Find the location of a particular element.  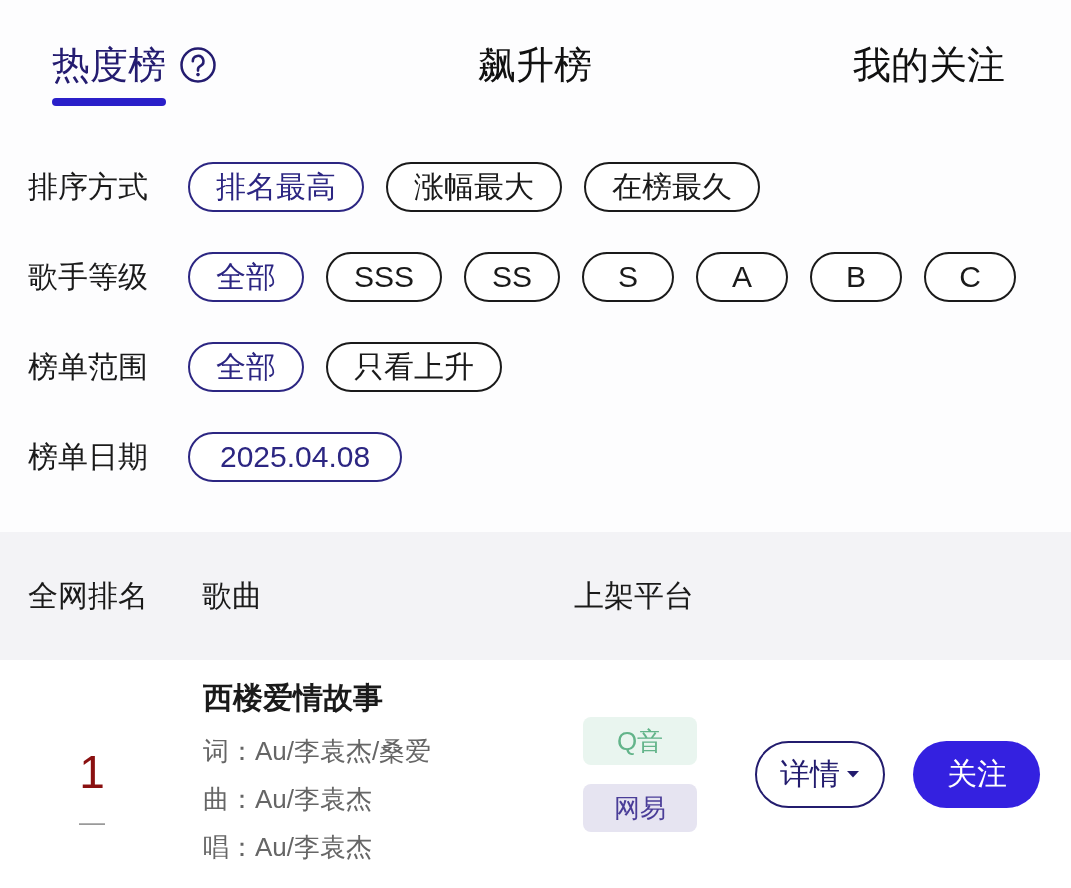

filter-option: 只看上升 is located at coordinates (414, 367).